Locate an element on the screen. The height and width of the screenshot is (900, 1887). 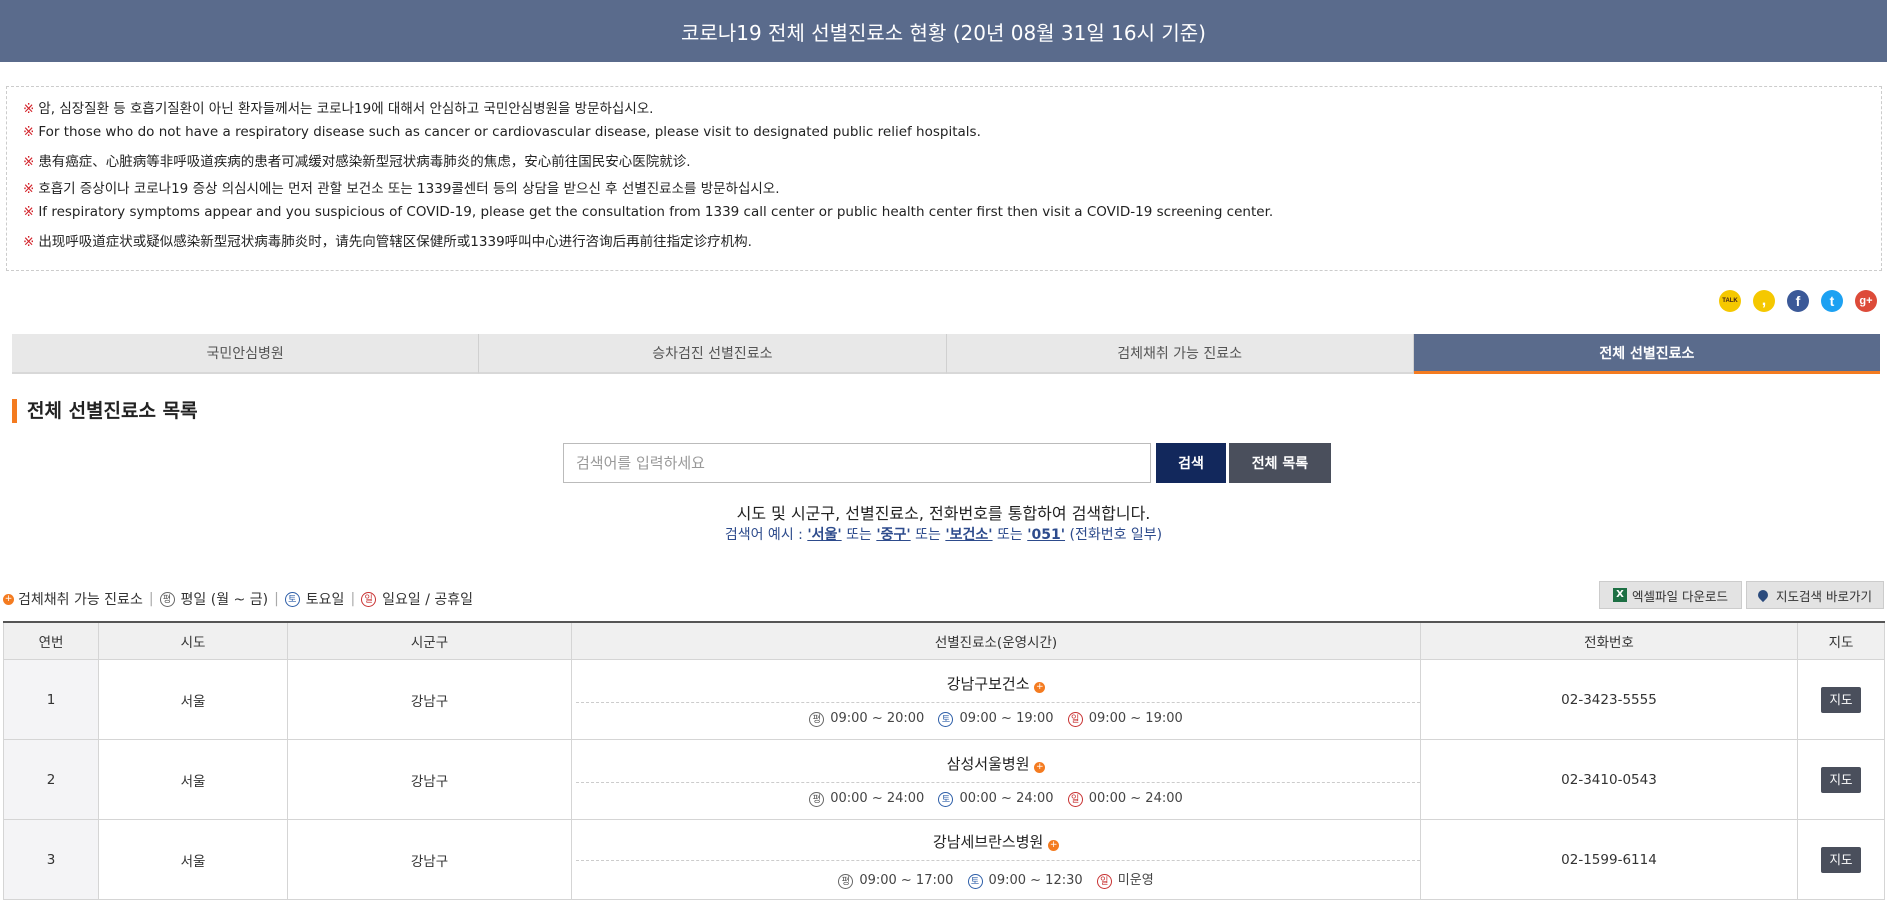
tab-specimen-clinic: 검체채취 가능 진료소 is located at coordinates (1180, 354).